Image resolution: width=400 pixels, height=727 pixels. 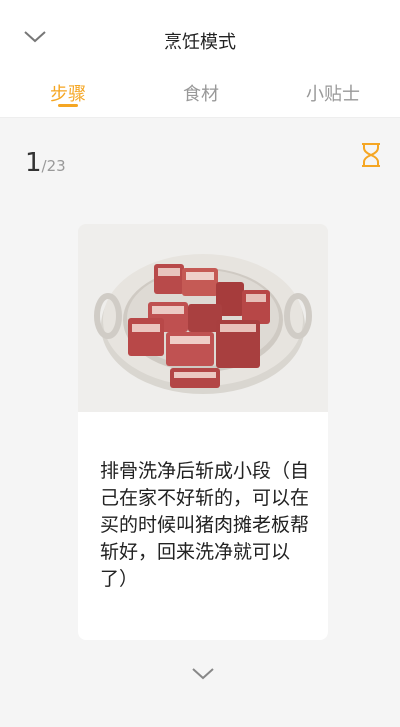 I want to click on step-counter: 1/23, so click(x=45, y=163).